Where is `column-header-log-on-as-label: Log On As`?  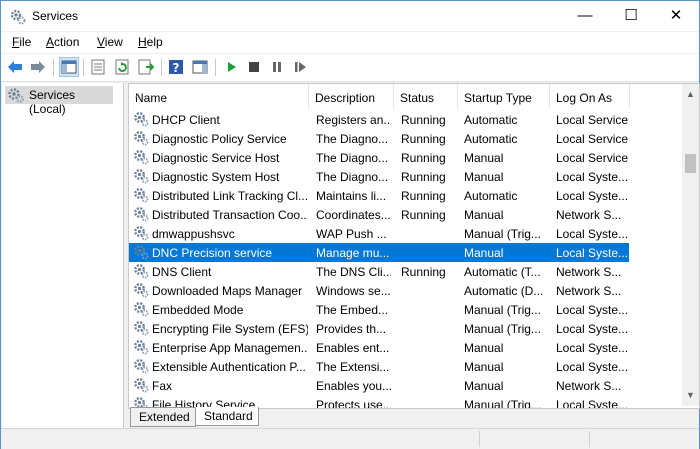
column-header-log-on-as-label: Log On As is located at coordinates (584, 98).